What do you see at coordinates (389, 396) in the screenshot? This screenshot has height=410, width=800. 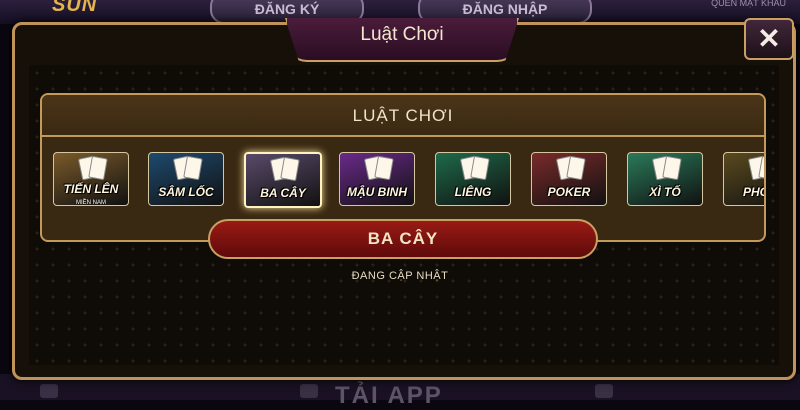 I see `download-app-label: TẢI APP` at bounding box center [389, 396].